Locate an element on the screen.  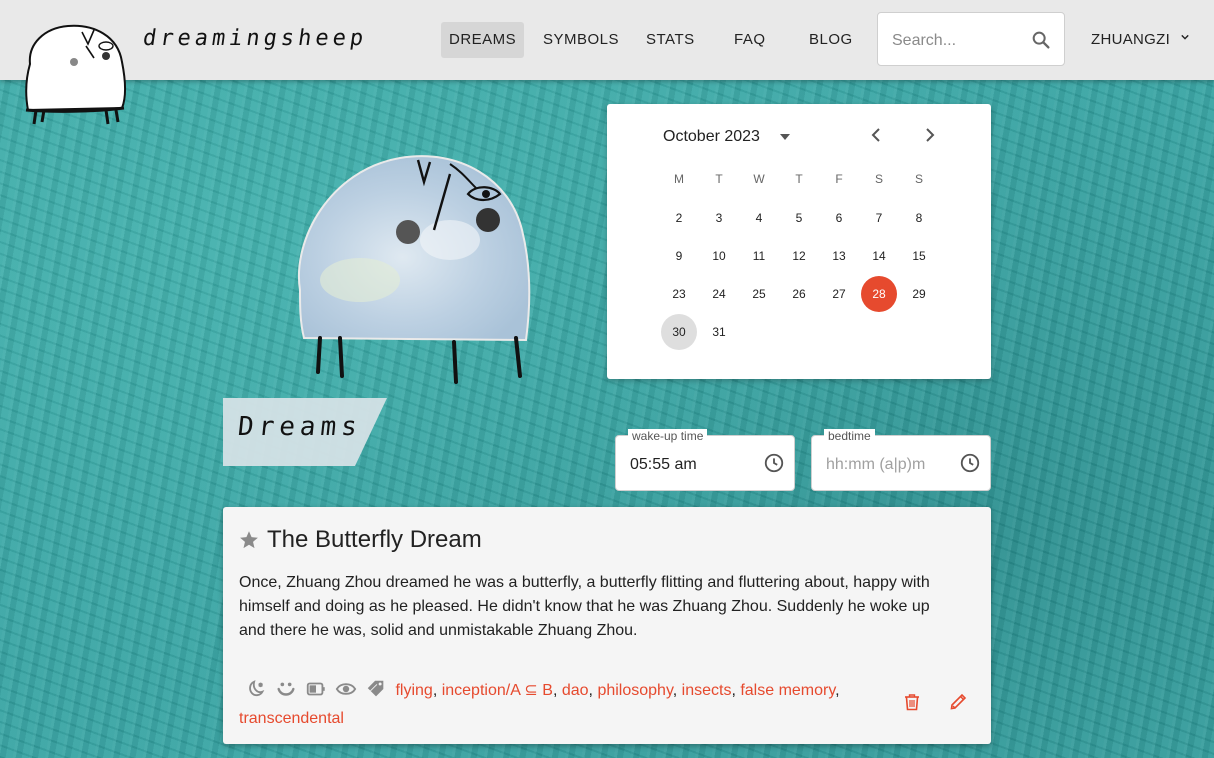
battery-icon is located at coordinates (316, 689).